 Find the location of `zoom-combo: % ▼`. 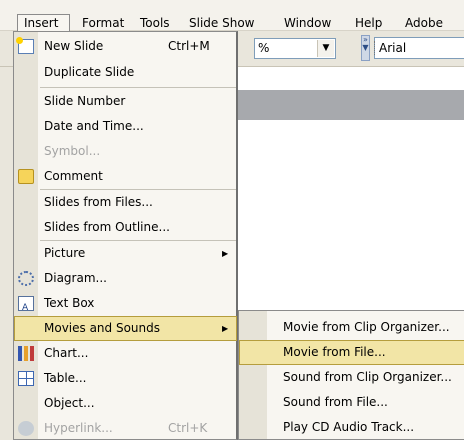

zoom-combo: % ▼ is located at coordinates (295, 48).